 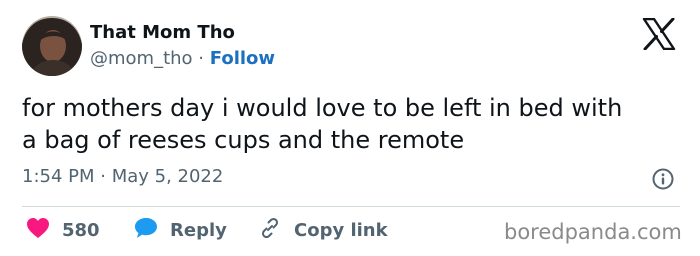 I want to click on display-name: That Mom Tho, so click(x=162, y=32).